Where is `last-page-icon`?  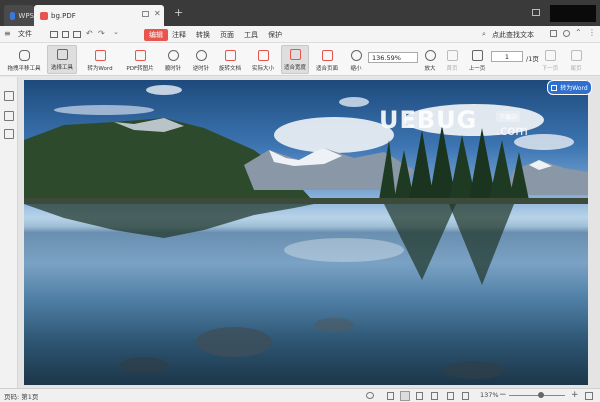
last-page-icon is located at coordinates (576, 55).